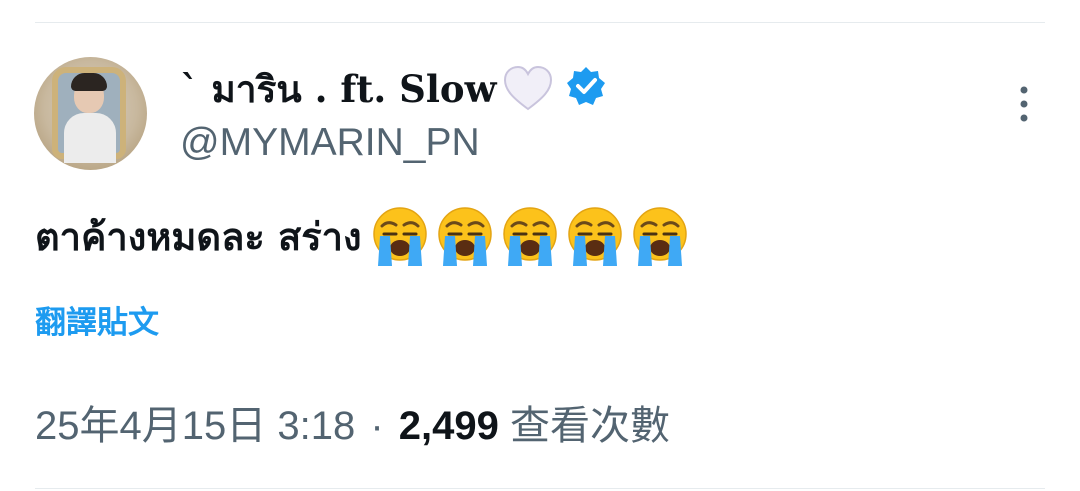 This screenshot has width=1080, height=491. What do you see at coordinates (586, 86) in the screenshot?
I see `verified-badge-icon` at bounding box center [586, 86].